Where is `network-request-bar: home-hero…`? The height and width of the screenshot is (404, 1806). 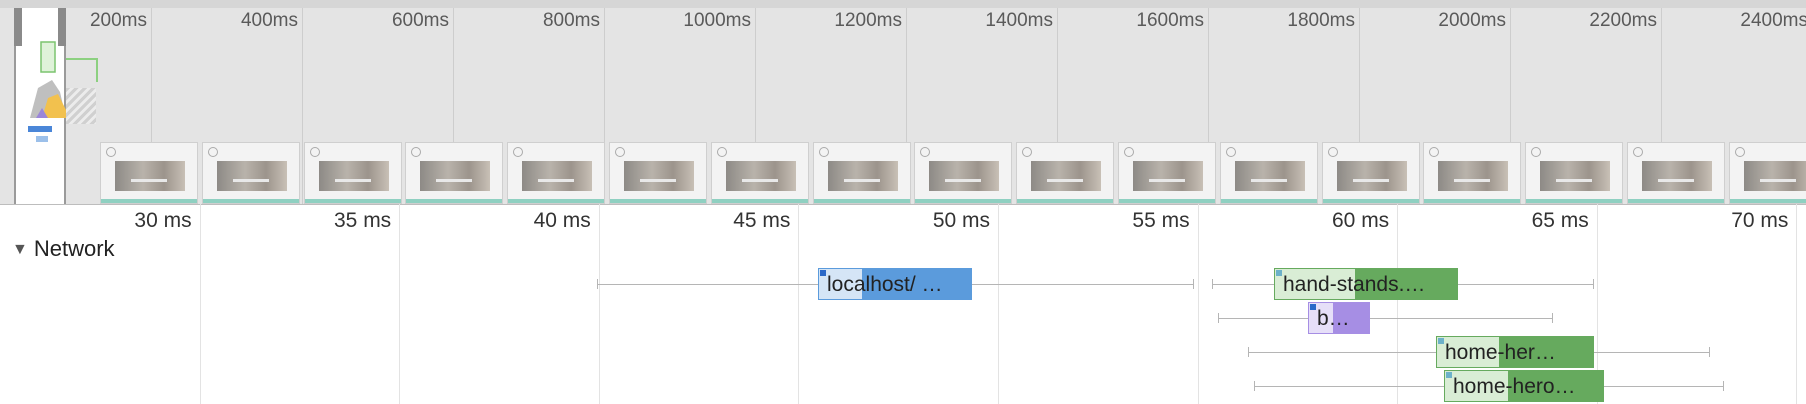
network-request-bar: home-hero… is located at coordinates (1524, 386).